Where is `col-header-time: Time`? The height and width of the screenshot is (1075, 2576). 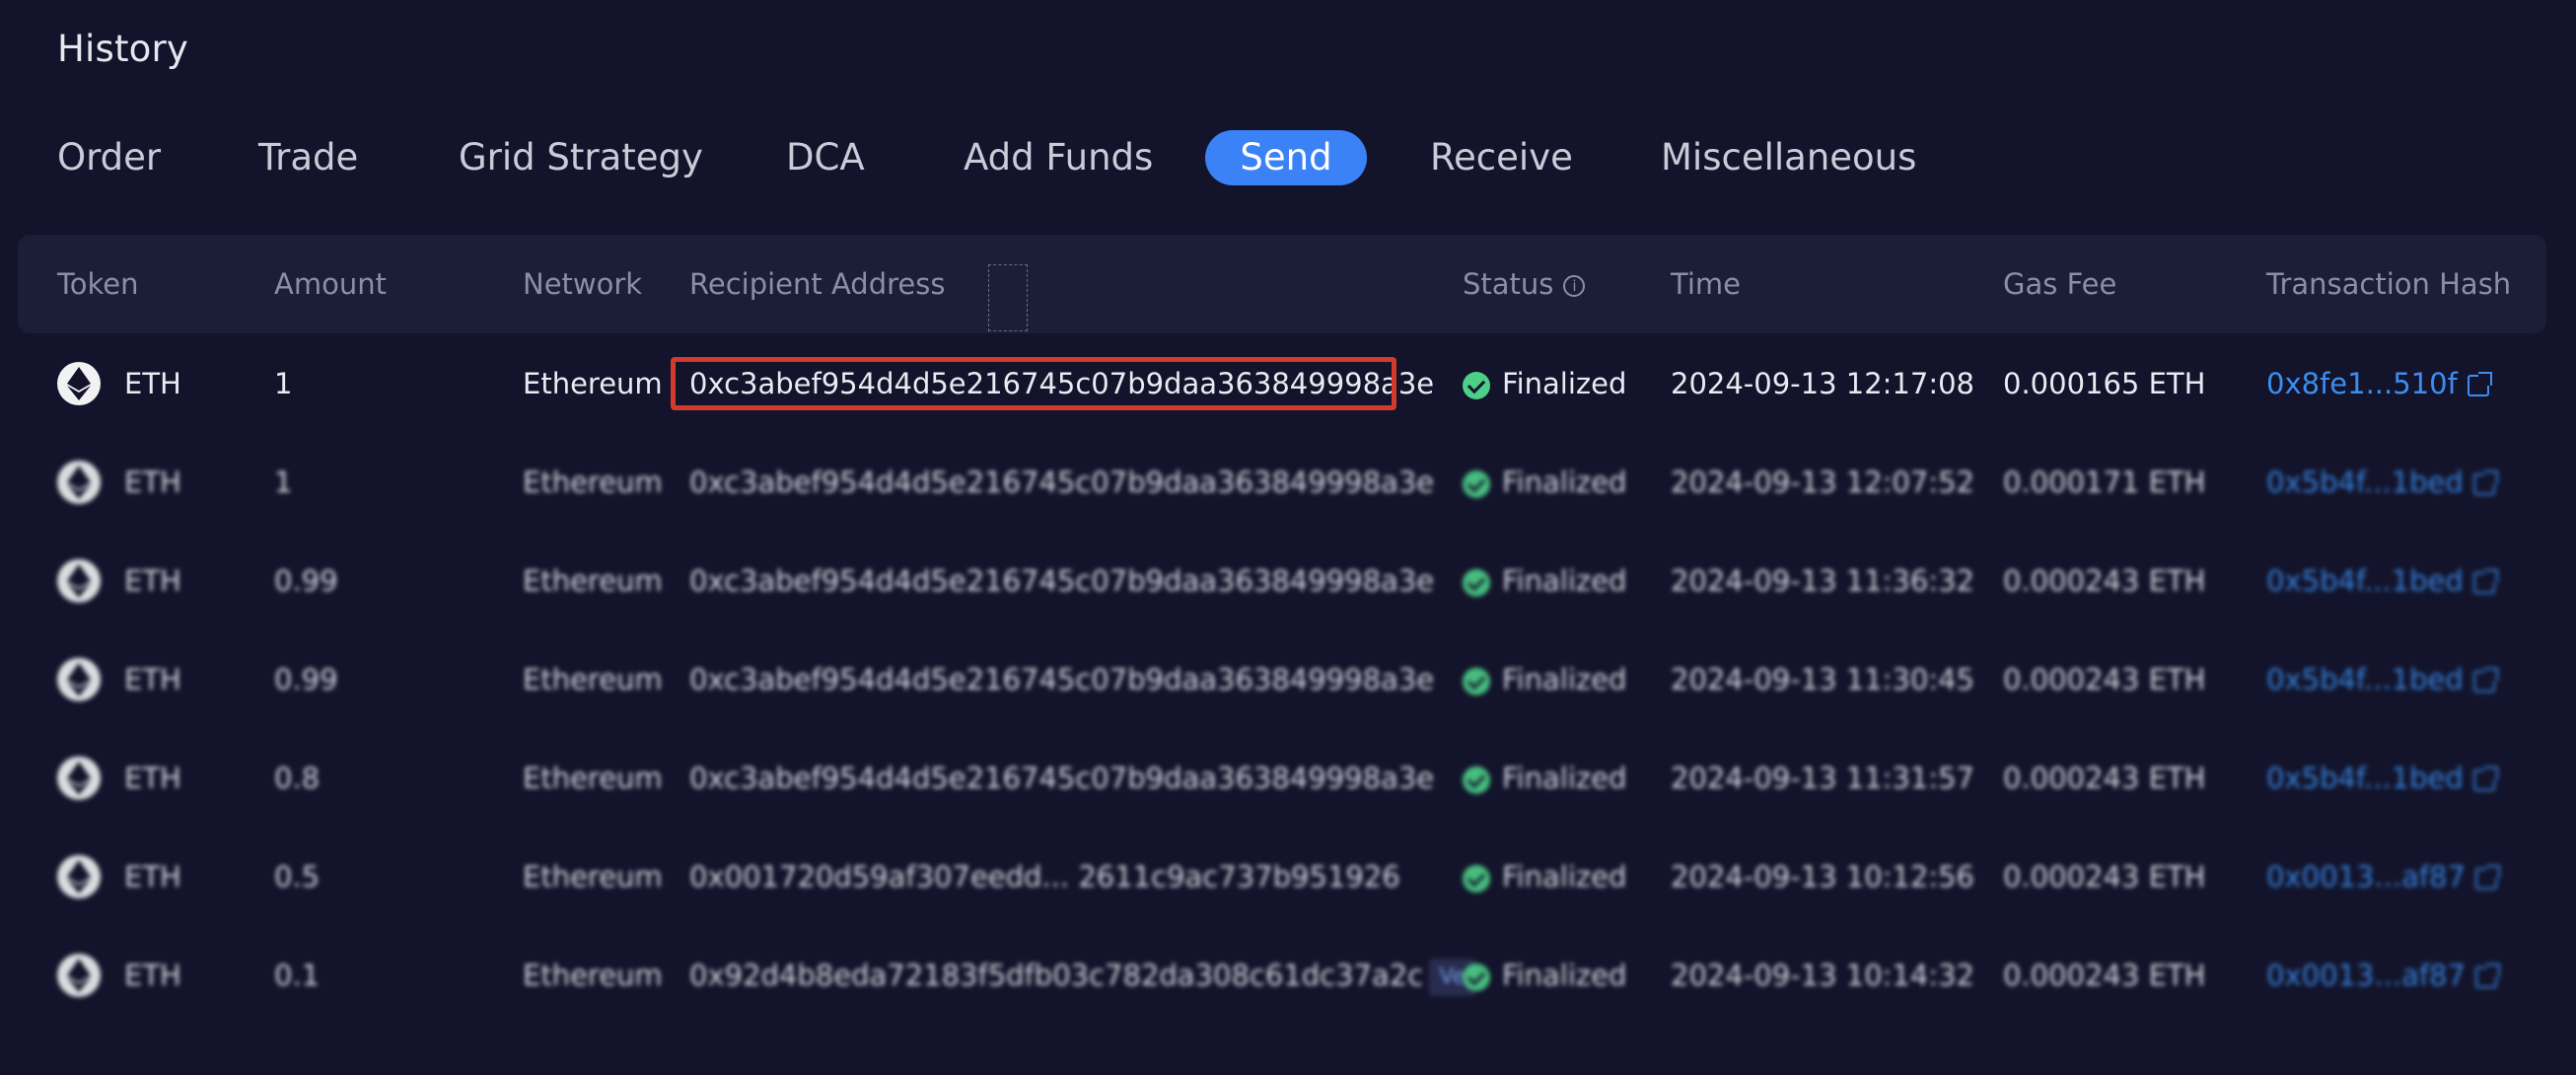 col-header-time: Time is located at coordinates (1706, 284).